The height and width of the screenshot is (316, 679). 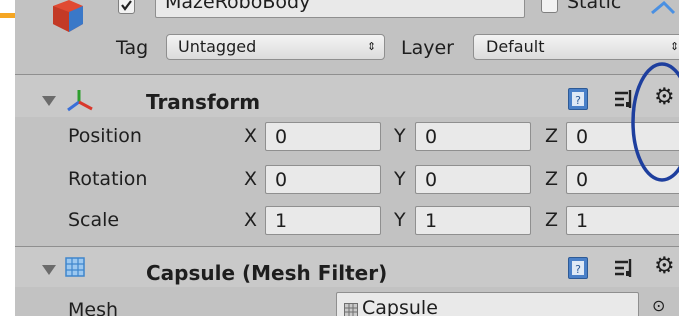 What do you see at coordinates (549, 6) in the screenshot?
I see `static-checkbox` at bounding box center [549, 6].